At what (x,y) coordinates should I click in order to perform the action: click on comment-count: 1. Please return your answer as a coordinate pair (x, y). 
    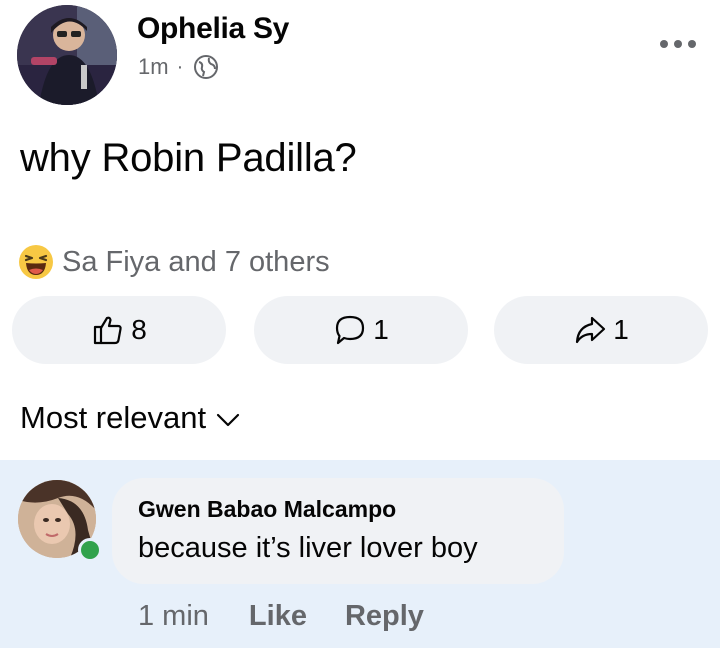
    Looking at the image, I should click on (381, 329).